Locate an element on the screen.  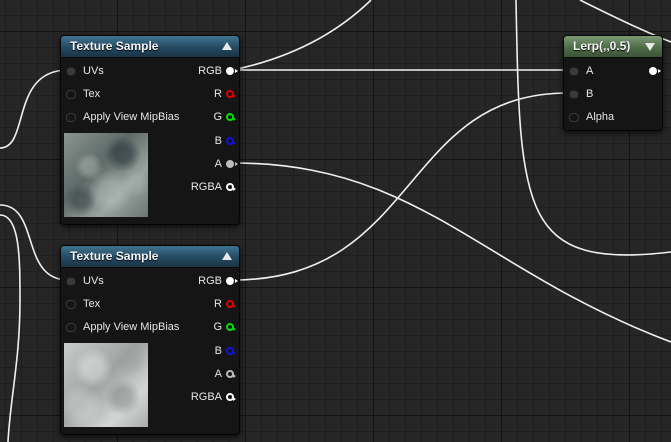
wire-left-to-ts2-uvs is located at coordinates (34, 242).